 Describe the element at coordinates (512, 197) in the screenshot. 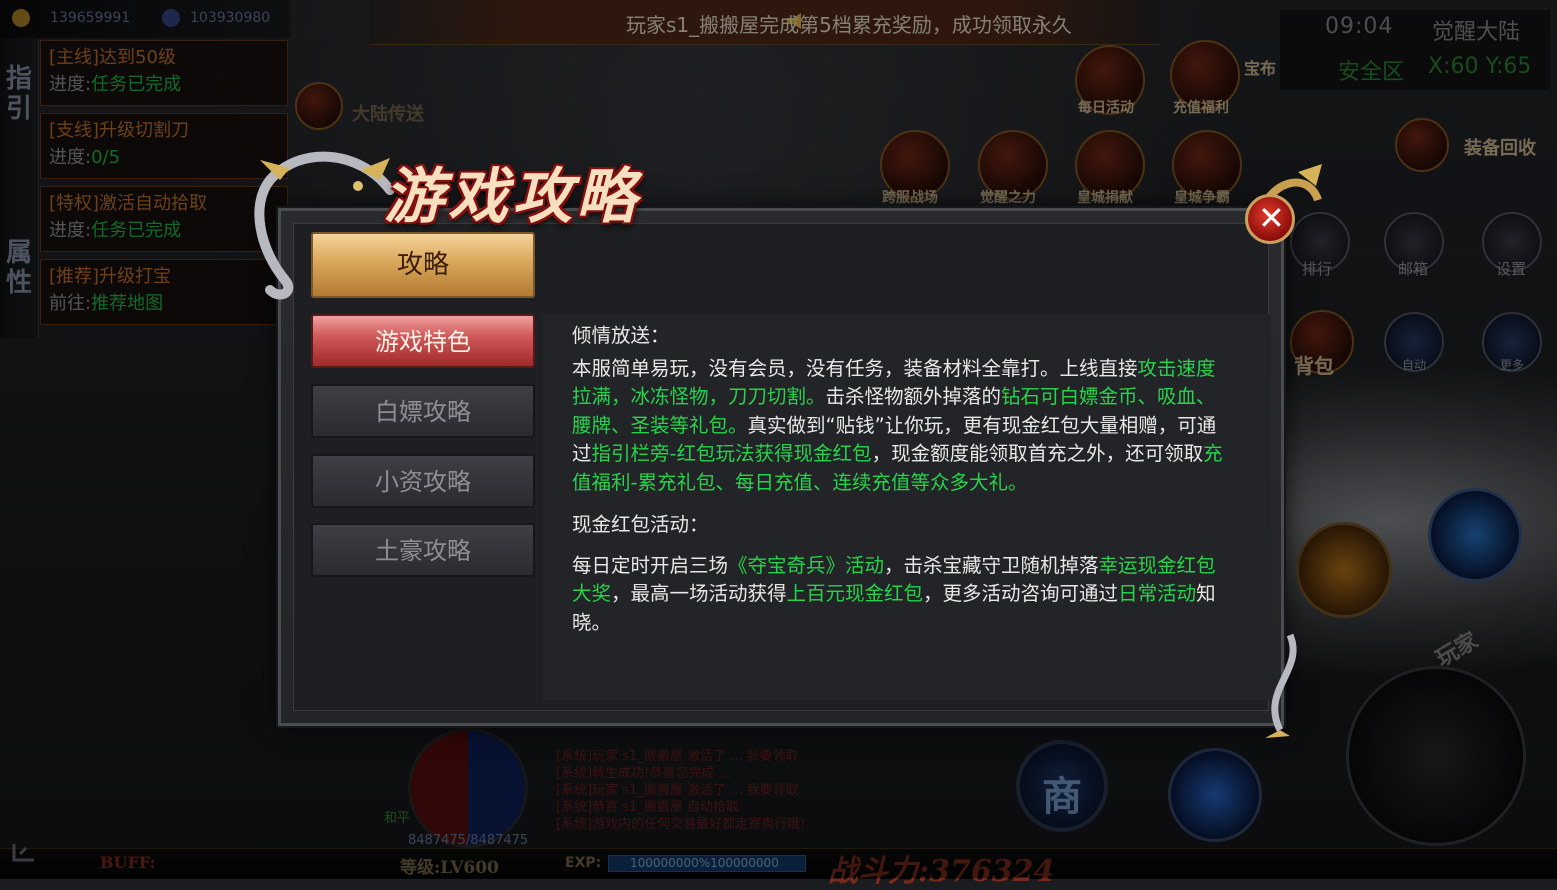

I see `dialog-title: 游戏攻略` at that location.